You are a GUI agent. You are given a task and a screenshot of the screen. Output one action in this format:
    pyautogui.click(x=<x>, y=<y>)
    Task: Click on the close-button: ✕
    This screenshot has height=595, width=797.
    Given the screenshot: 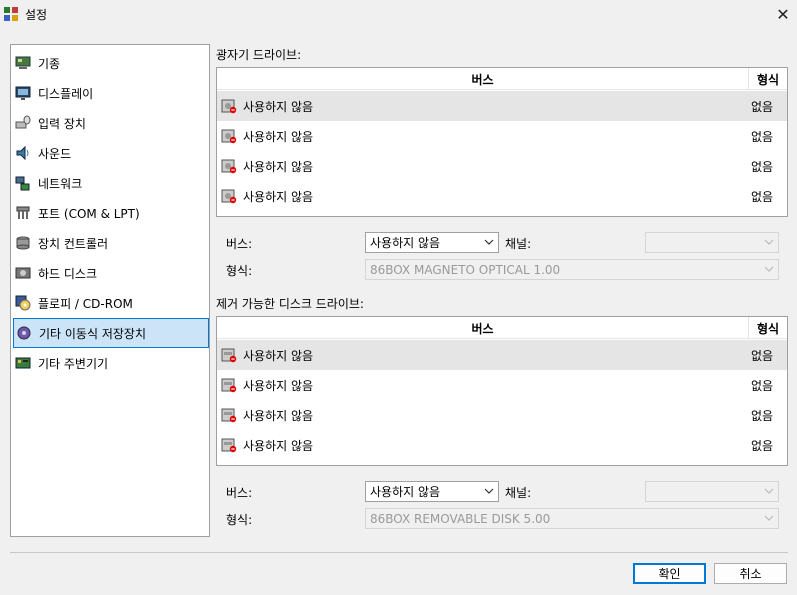 What is the action you would take?
    pyautogui.click(x=783, y=14)
    